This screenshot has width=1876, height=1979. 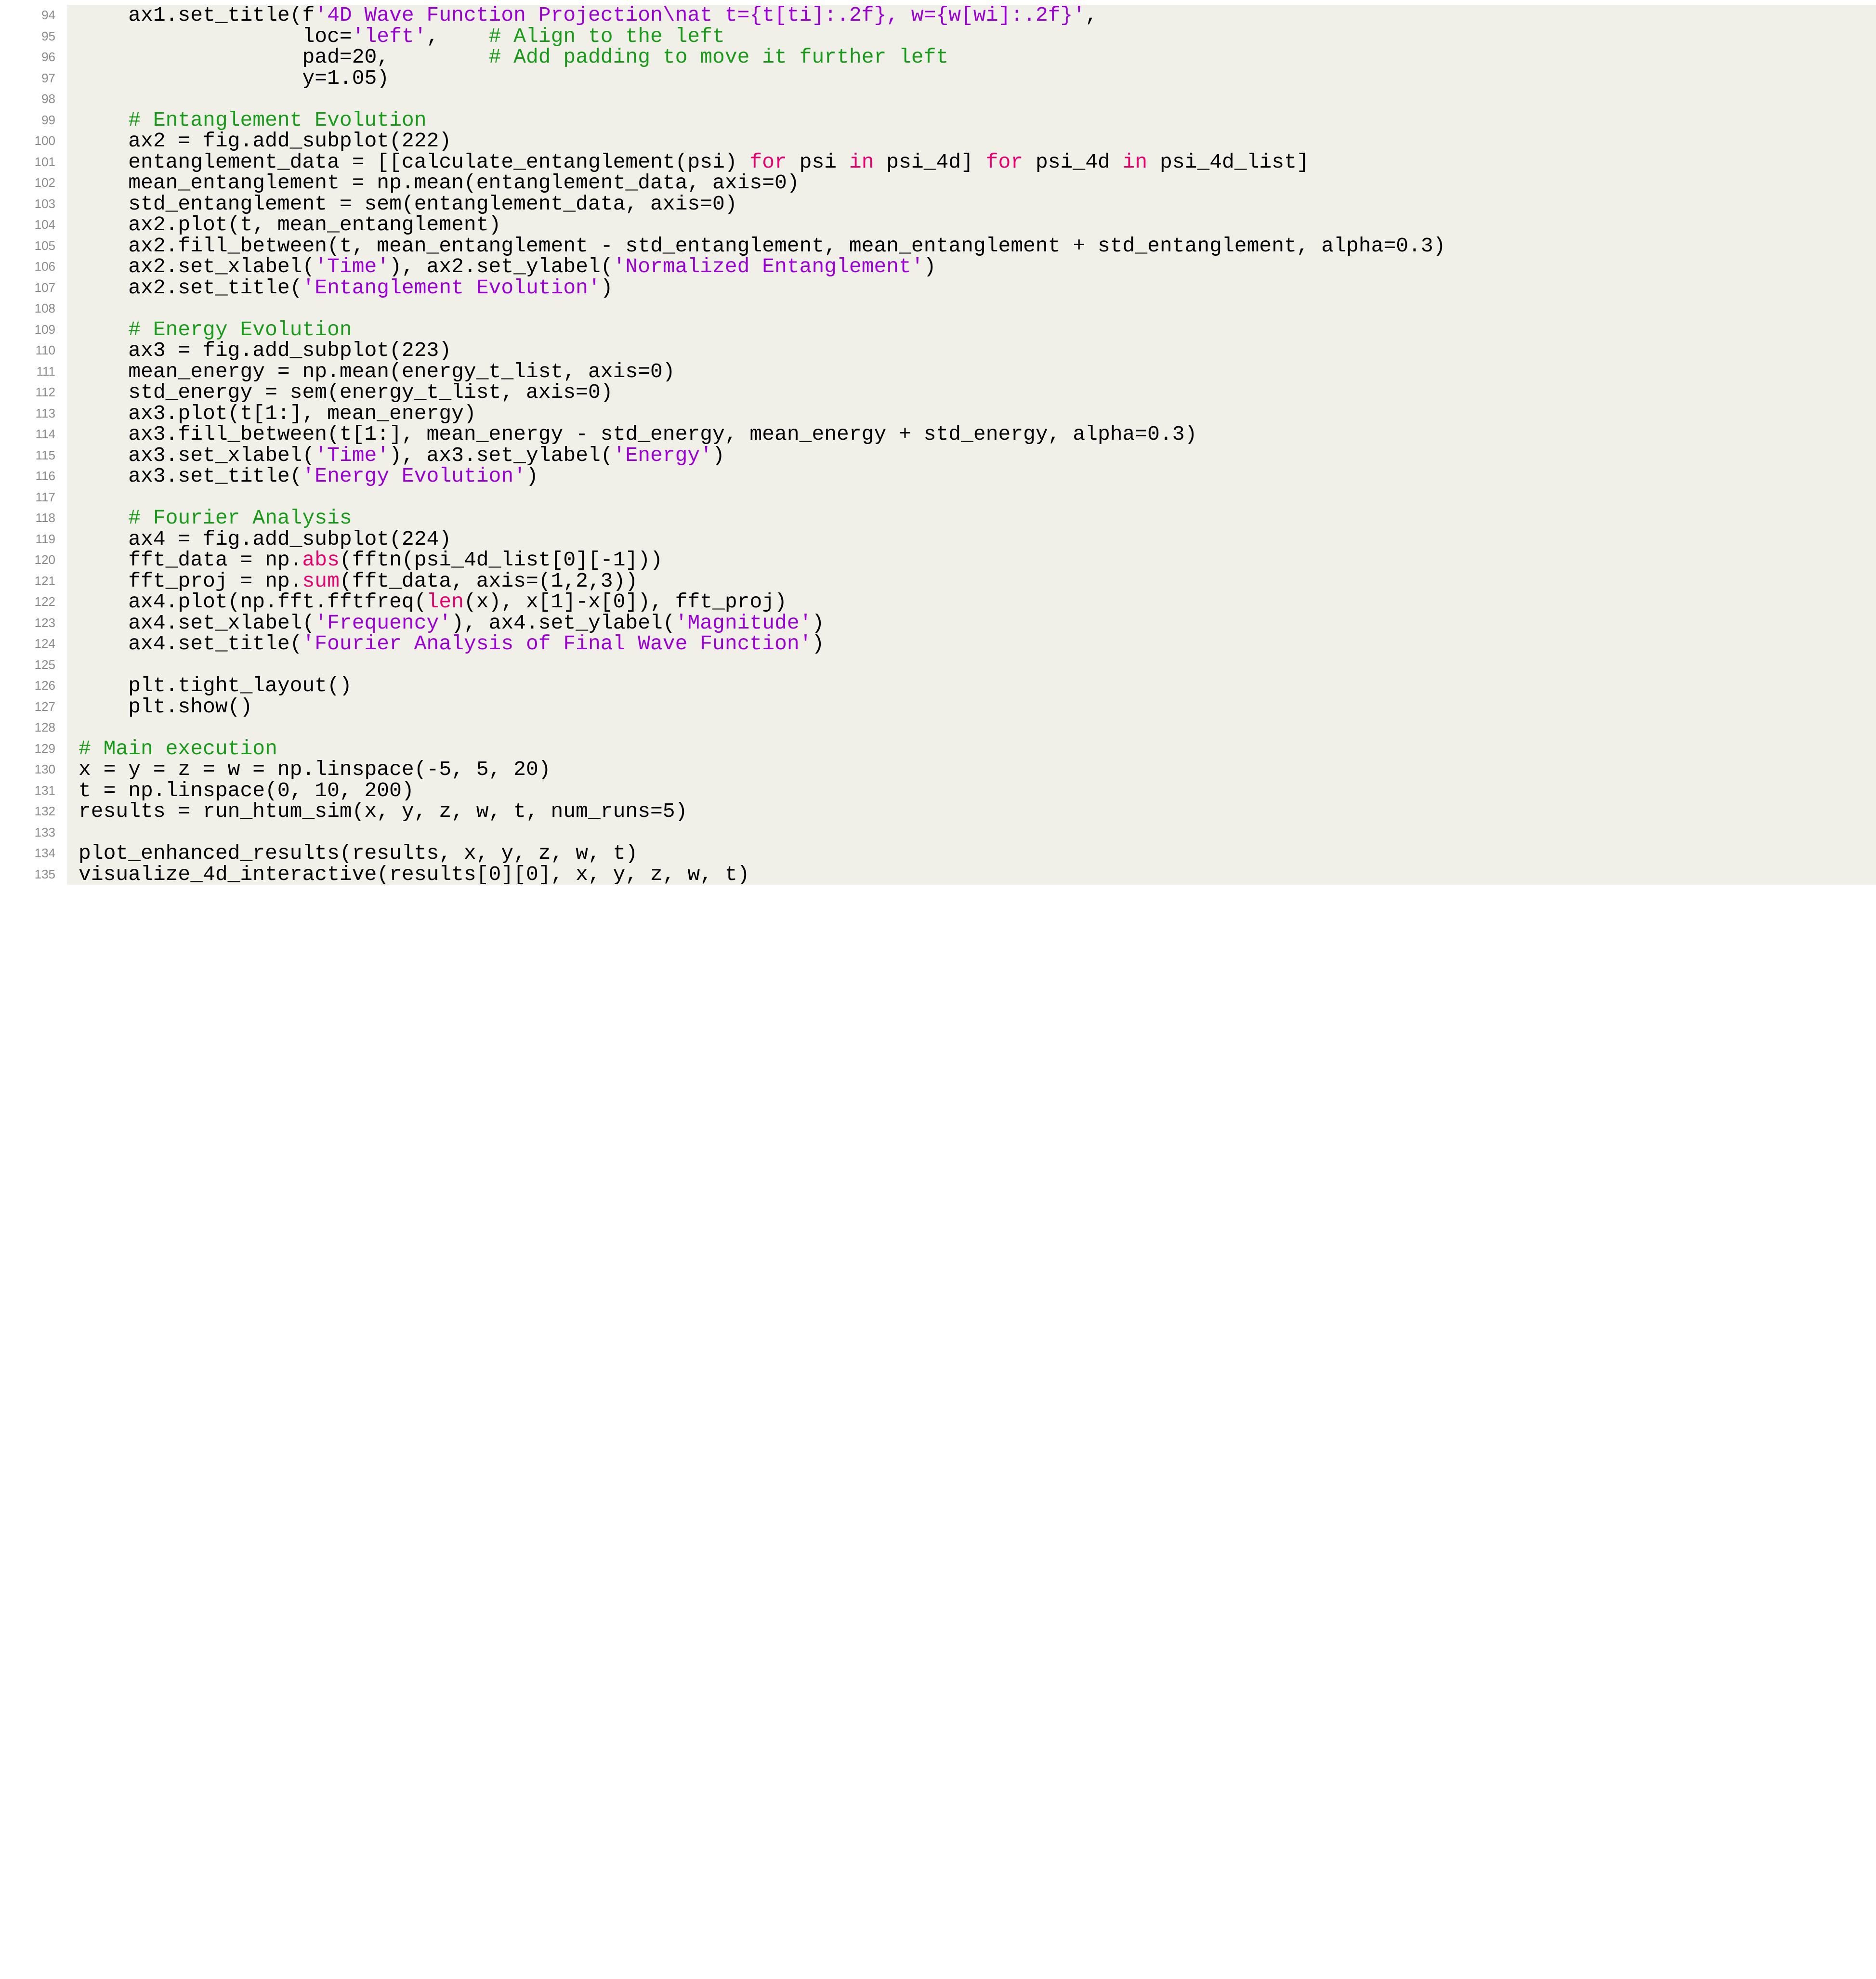 I want to click on line-number: 125, so click(x=44, y=665).